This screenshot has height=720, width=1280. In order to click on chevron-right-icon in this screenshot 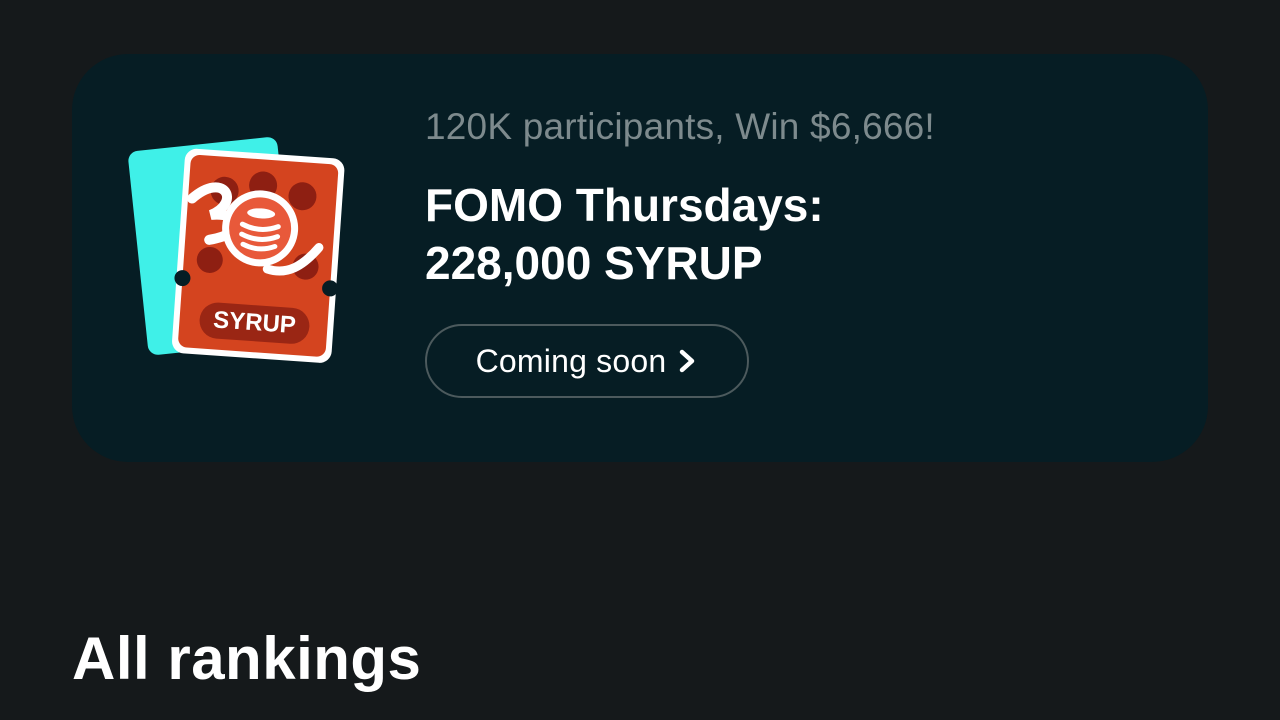, I will do `click(687, 361)`.